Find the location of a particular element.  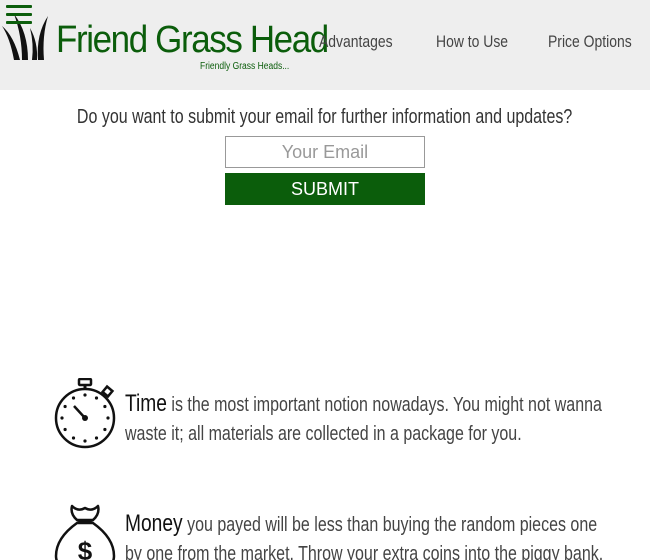

nav-link-how-to-use: How to Use is located at coordinates (472, 42).